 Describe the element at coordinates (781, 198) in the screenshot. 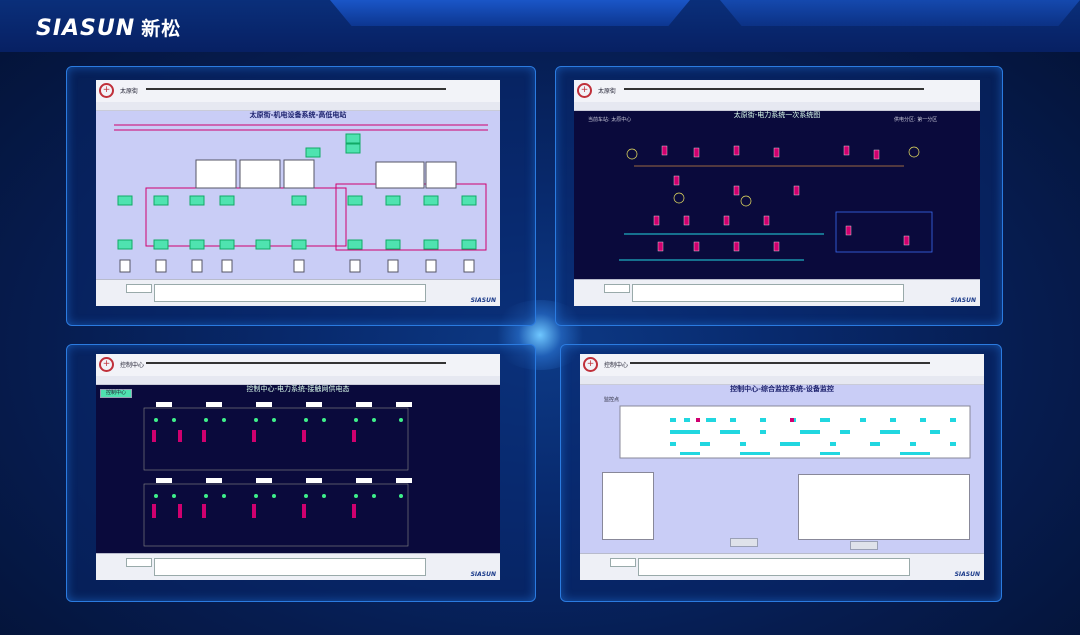

I see `breakers` at that location.